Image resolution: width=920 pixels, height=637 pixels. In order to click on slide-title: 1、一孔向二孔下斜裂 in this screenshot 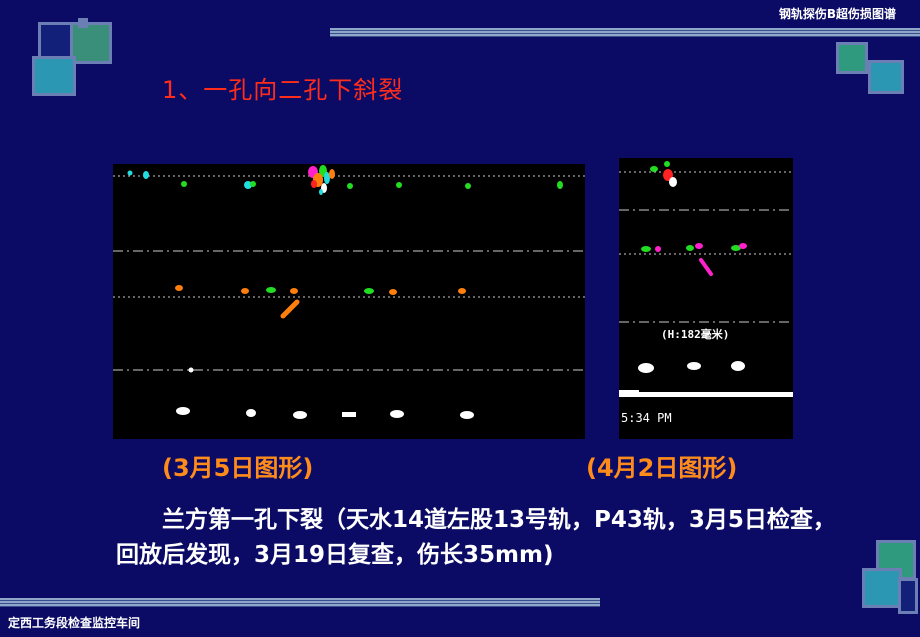, I will do `click(283, 90)`.